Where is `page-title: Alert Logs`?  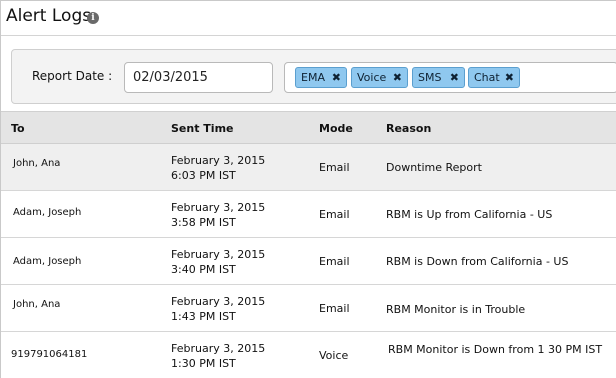
page-title: Alert Logs is located at coordinates (49, 16).